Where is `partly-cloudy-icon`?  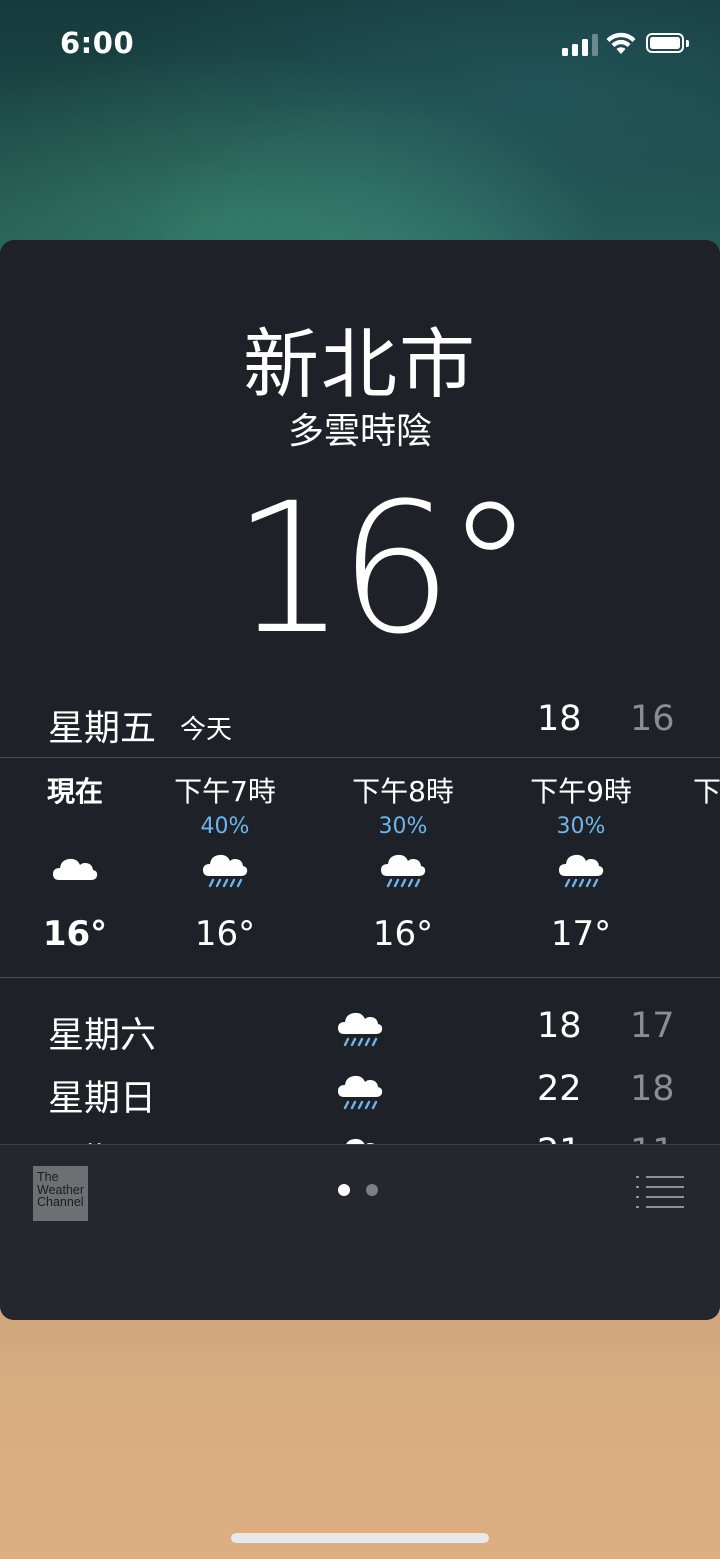
partly-cloudy-icon is located at coordinates (360, 1141).